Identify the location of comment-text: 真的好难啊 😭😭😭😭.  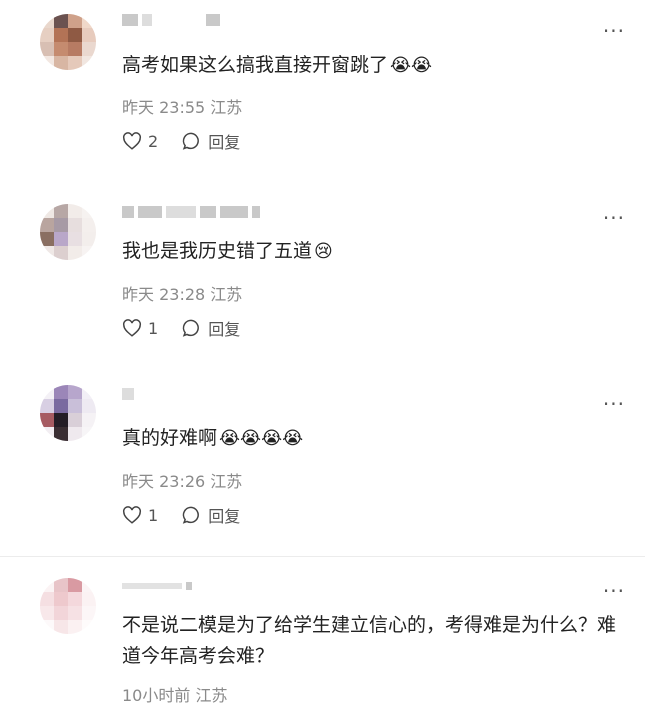
(371, 438).